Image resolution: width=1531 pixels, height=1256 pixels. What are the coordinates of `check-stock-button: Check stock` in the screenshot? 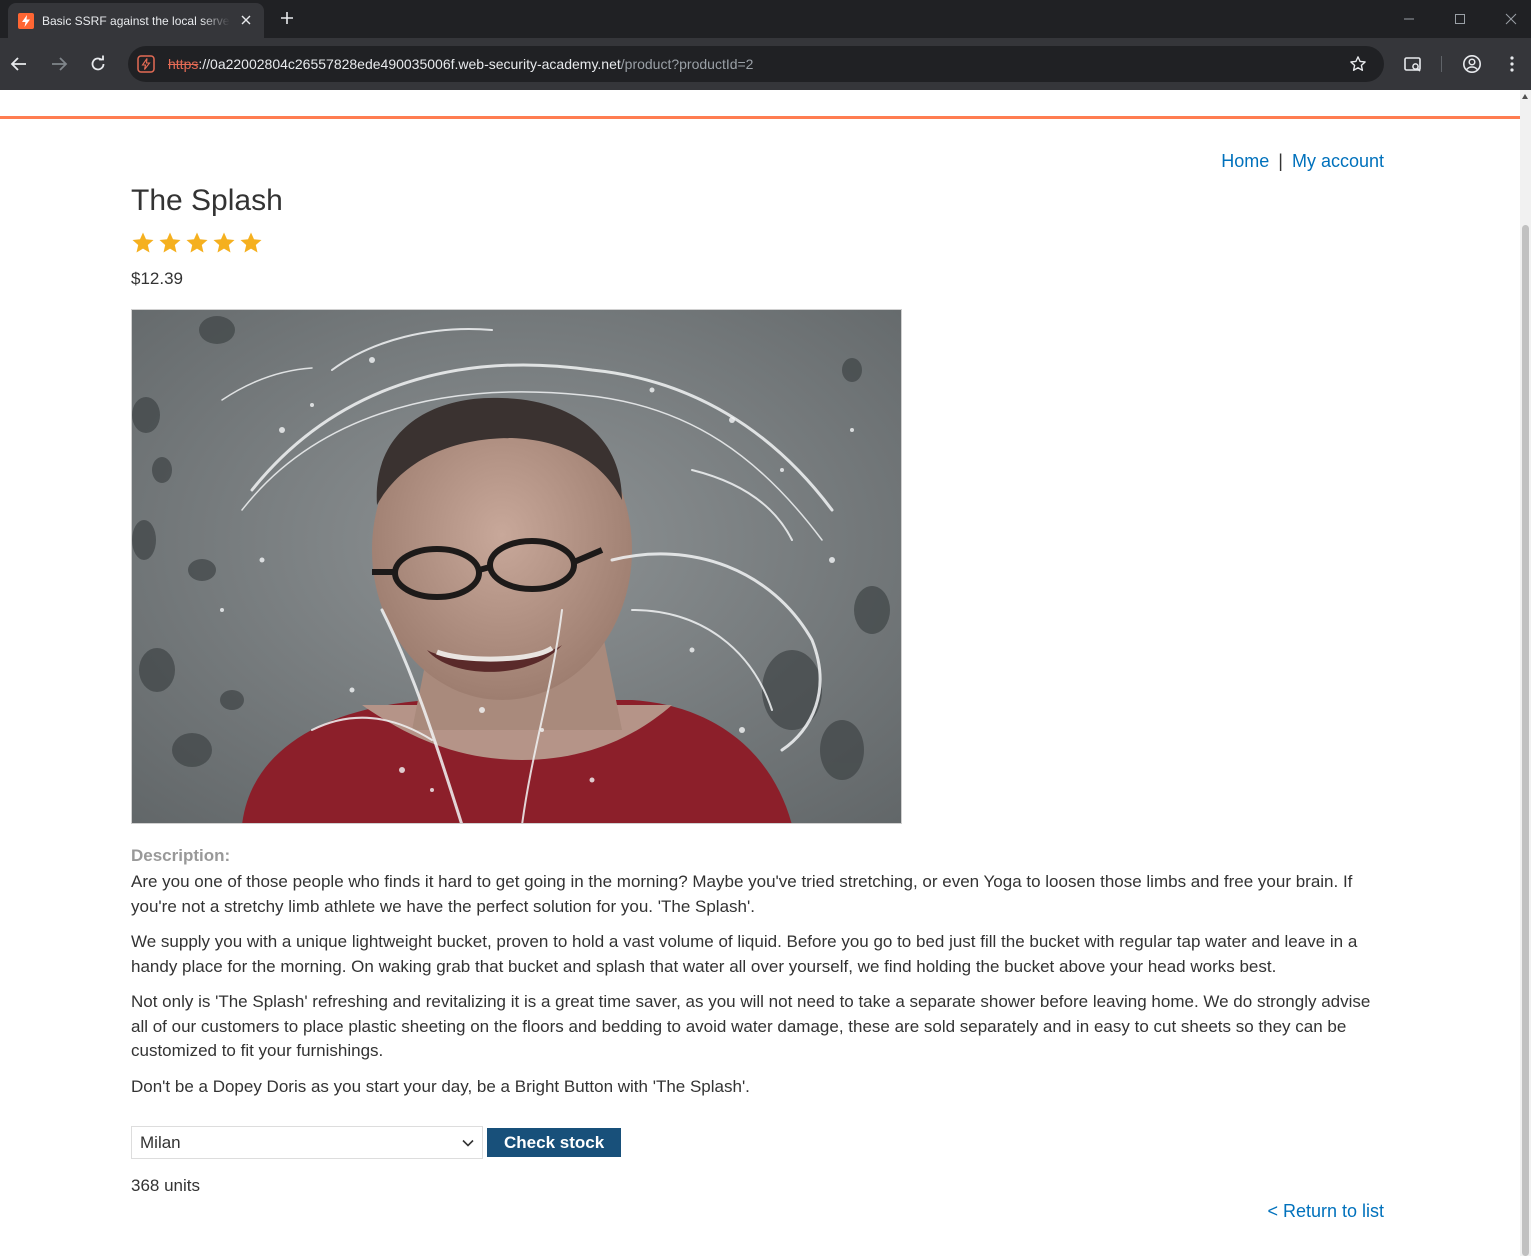 It's located at (554, 1142).